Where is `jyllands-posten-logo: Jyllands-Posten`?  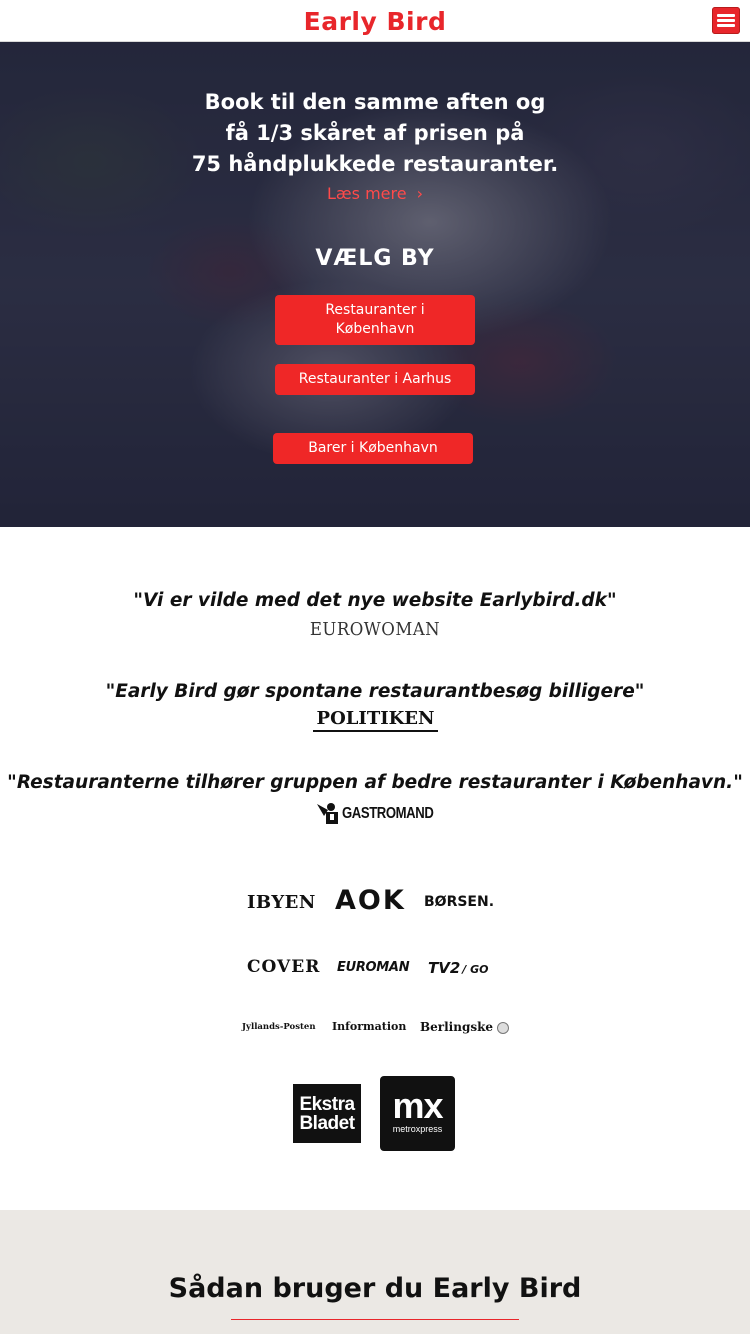
jyllands-posten-logo: Jyllands-Posten is located at coordinates (279, 1027).